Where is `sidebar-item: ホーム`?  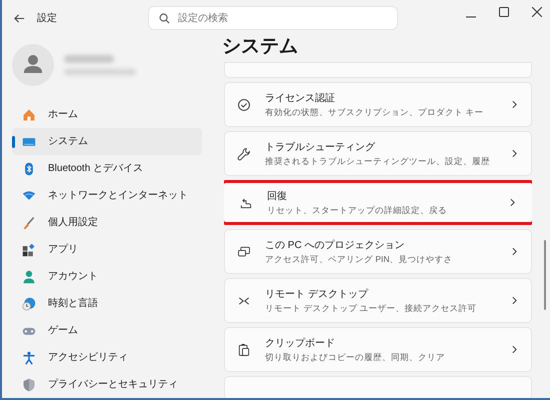 sidebar-item: ホーム is located at coordinates (107, 114).